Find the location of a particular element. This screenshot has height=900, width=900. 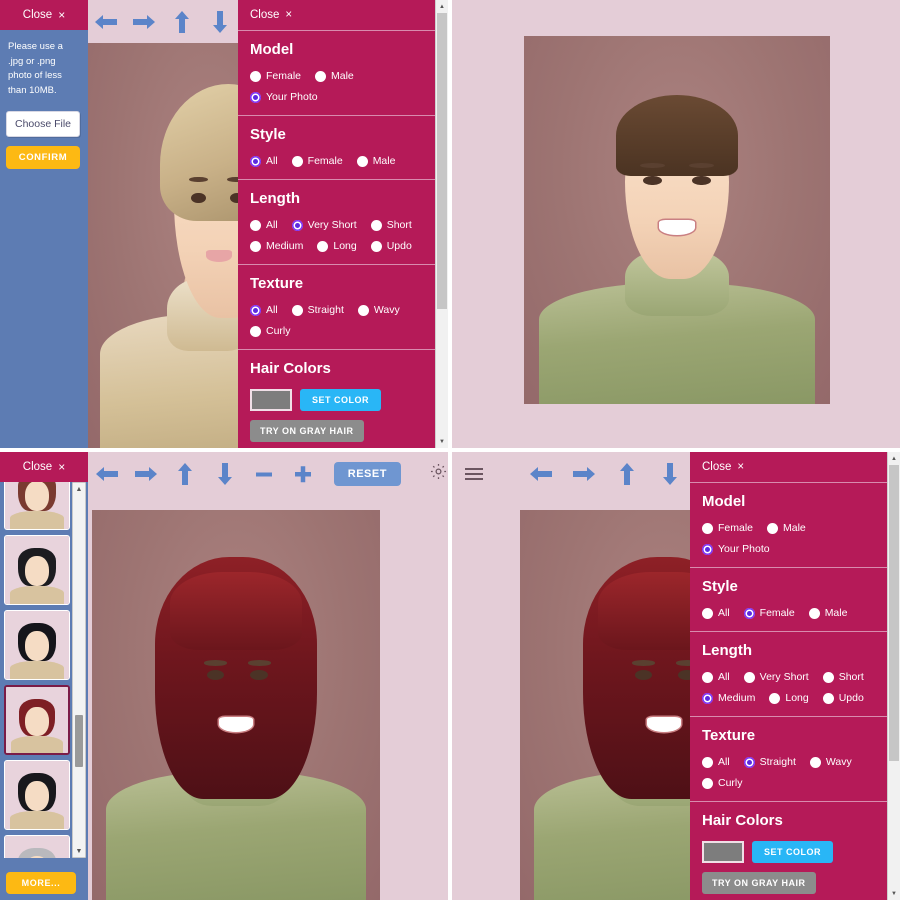

upload-close-button: Close × is located at coordinates (44, 15).